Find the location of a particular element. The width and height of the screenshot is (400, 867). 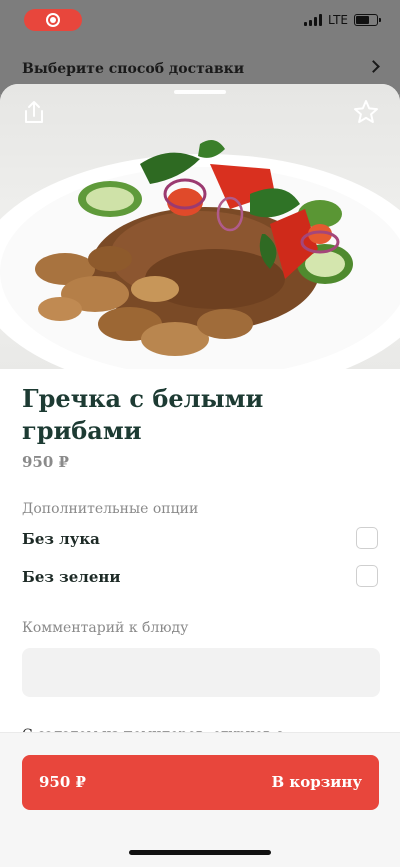

share-icon is located at coordinates (34, 112).